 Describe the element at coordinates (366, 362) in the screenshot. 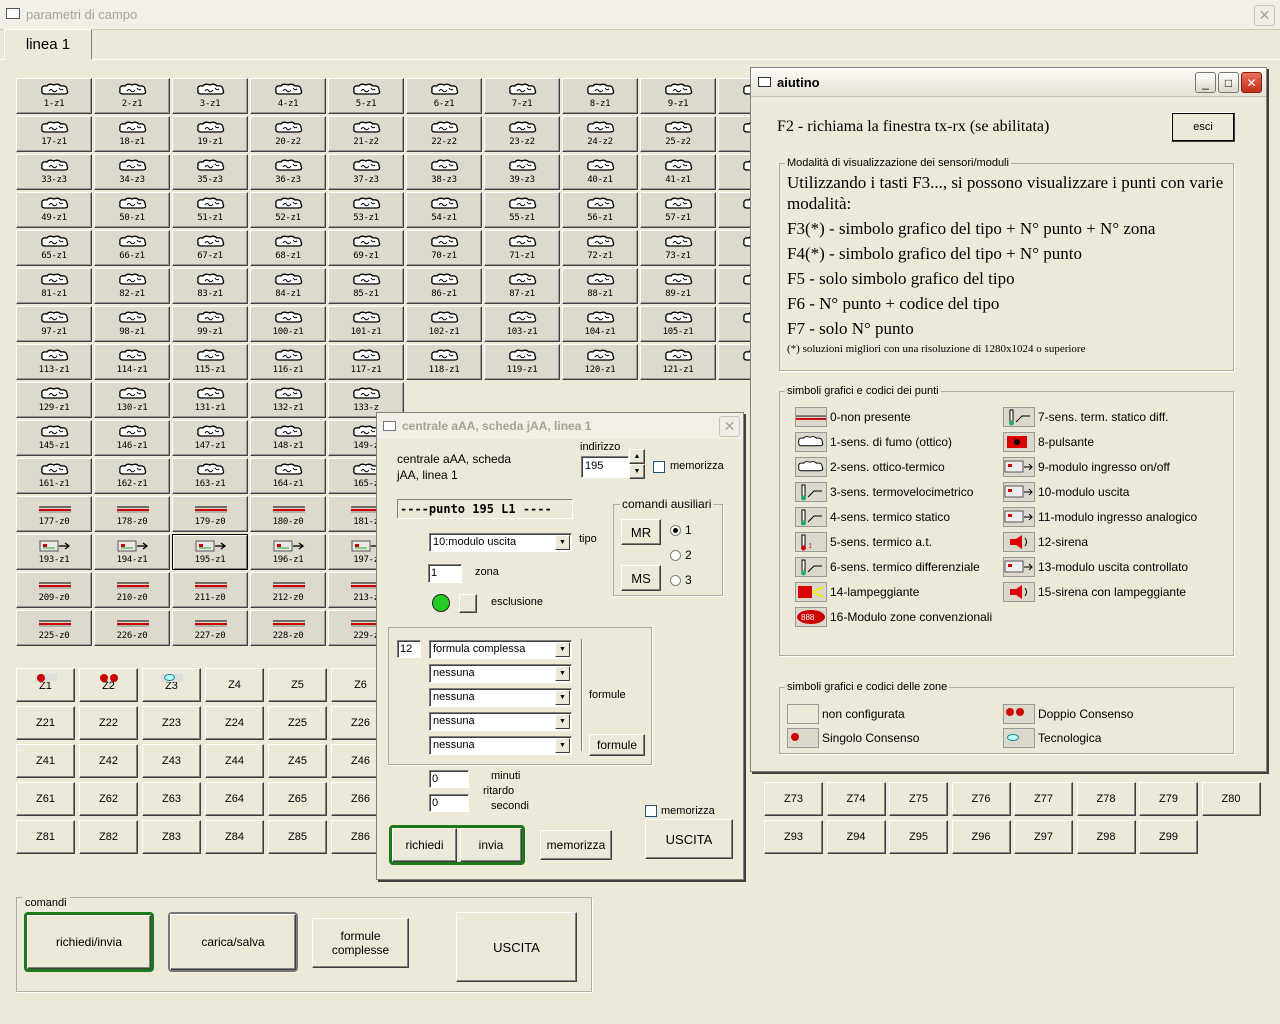

I see `sensor-point-cell: 117-z1` at that location.